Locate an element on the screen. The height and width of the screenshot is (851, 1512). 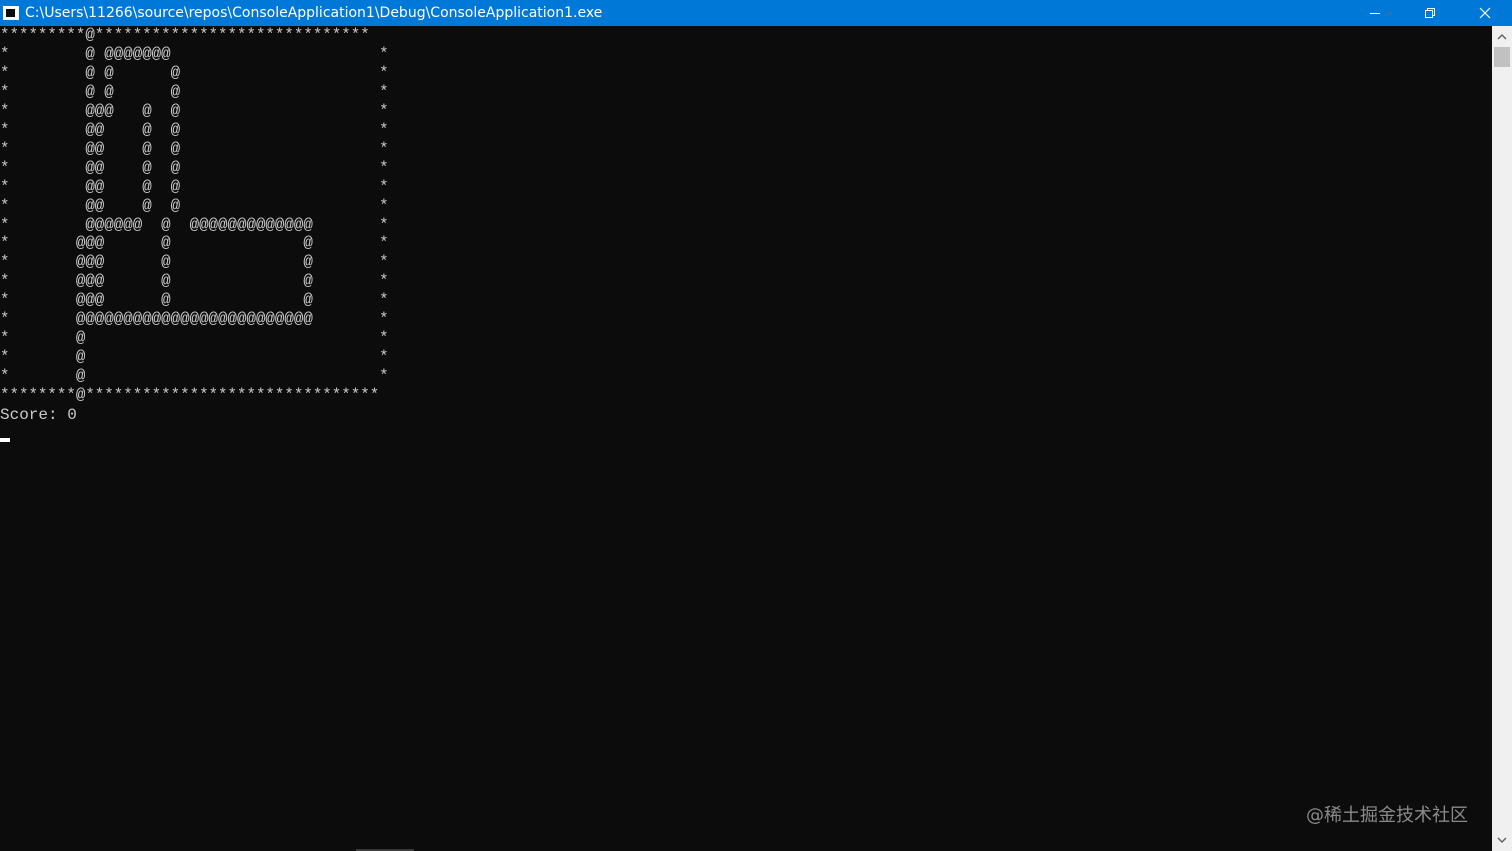
window-controls is located at coordinates (1429, 13).